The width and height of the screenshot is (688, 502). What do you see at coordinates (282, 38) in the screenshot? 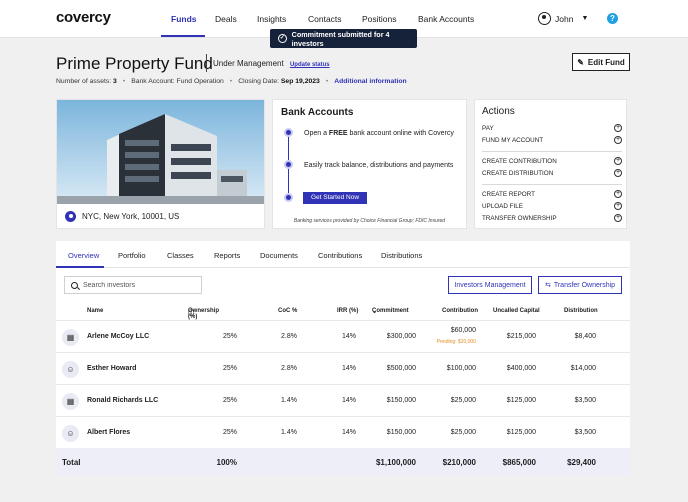
I see `check-circle-icon: ✓` at bounding box center [282, 38].